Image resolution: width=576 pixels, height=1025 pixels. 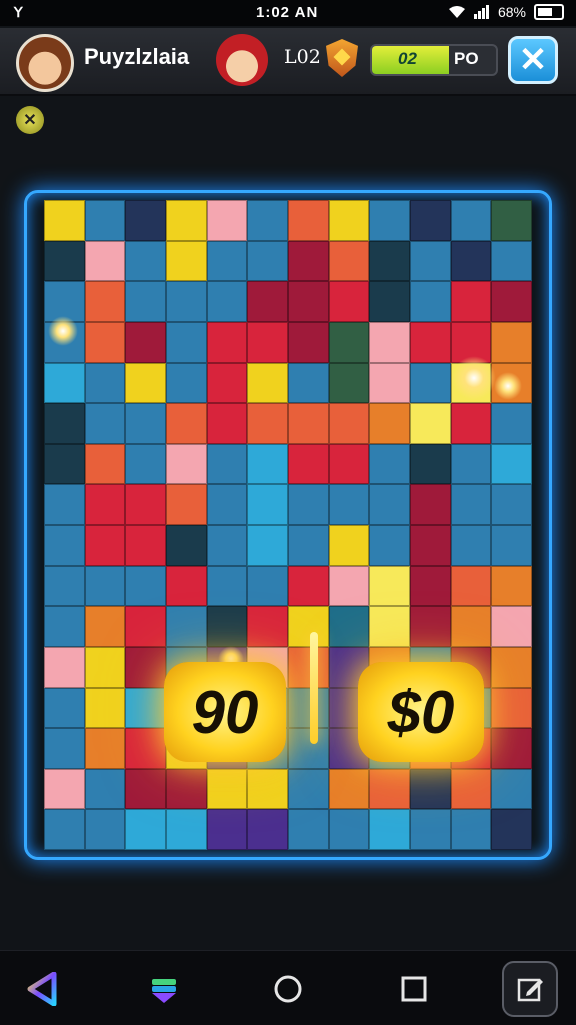 I want to click on recents-button, so click(x=414, y=989).